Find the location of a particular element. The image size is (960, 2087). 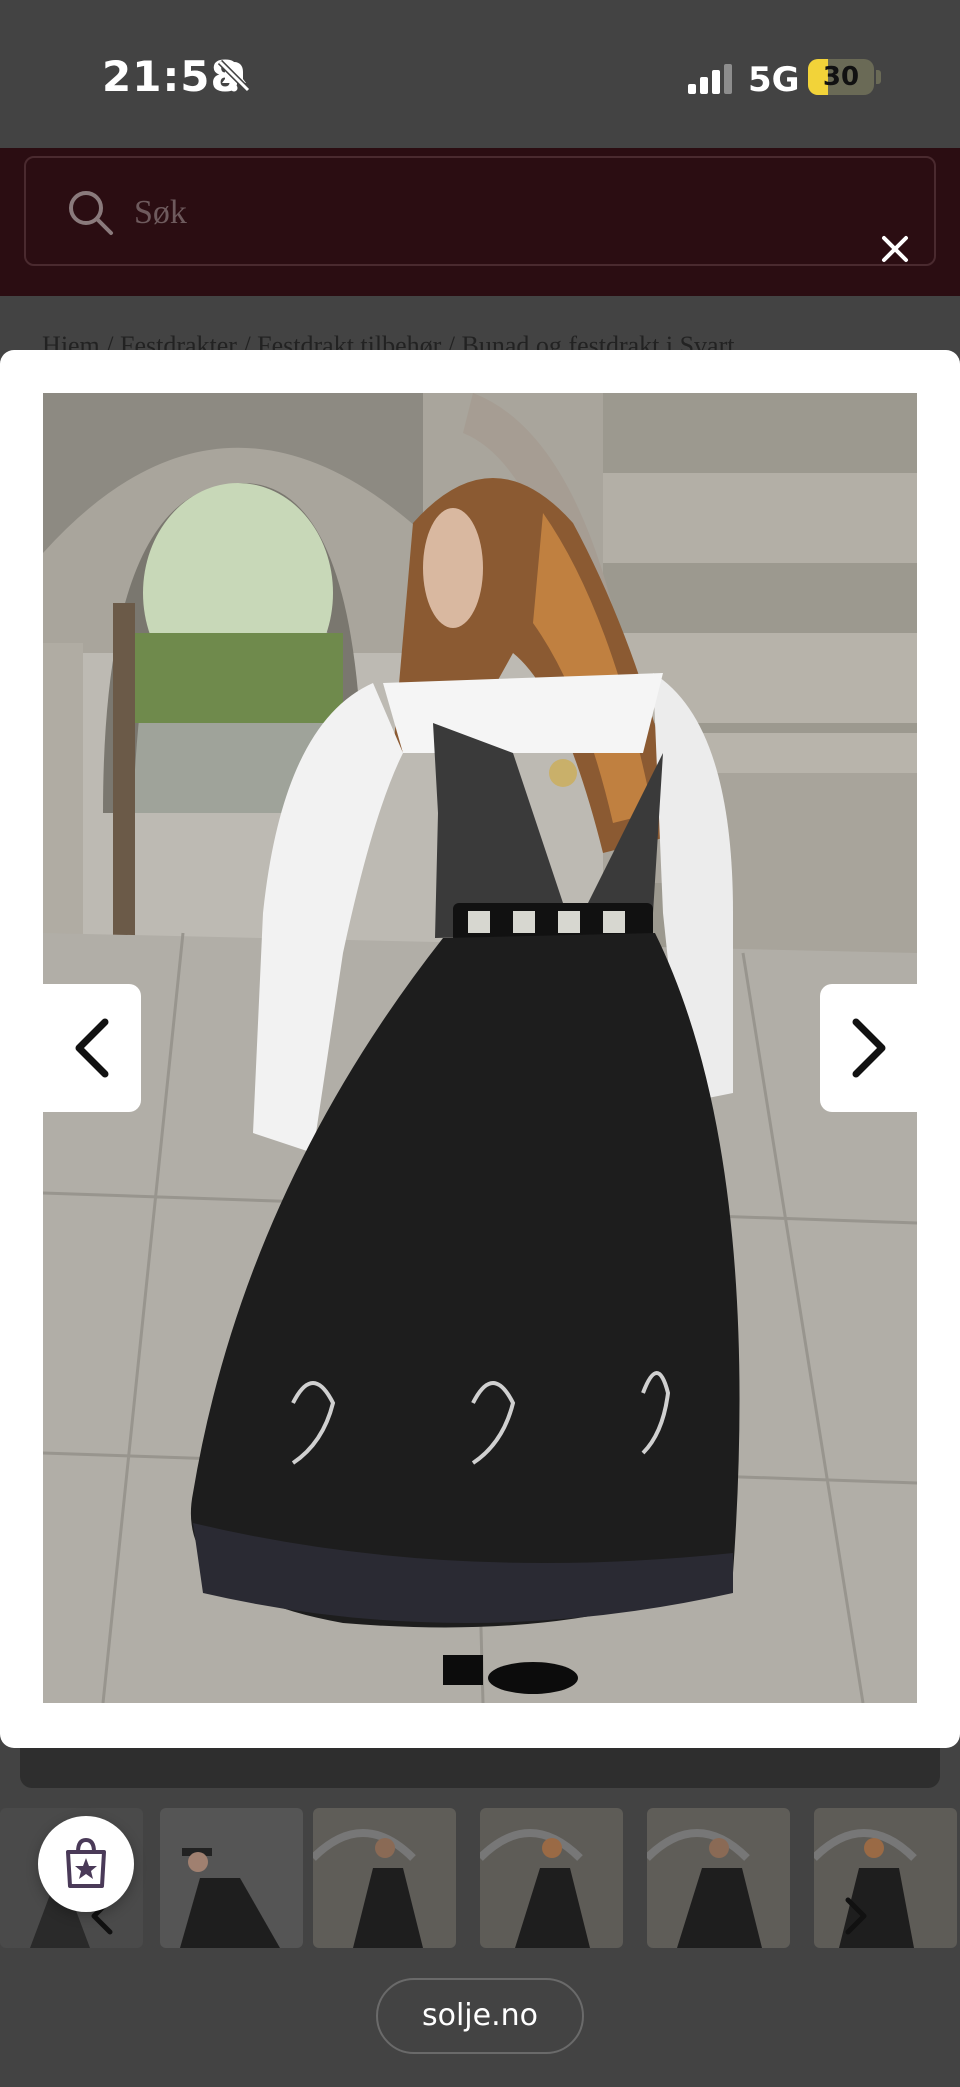

network-label: 5G is located at coordinates (774, 80).